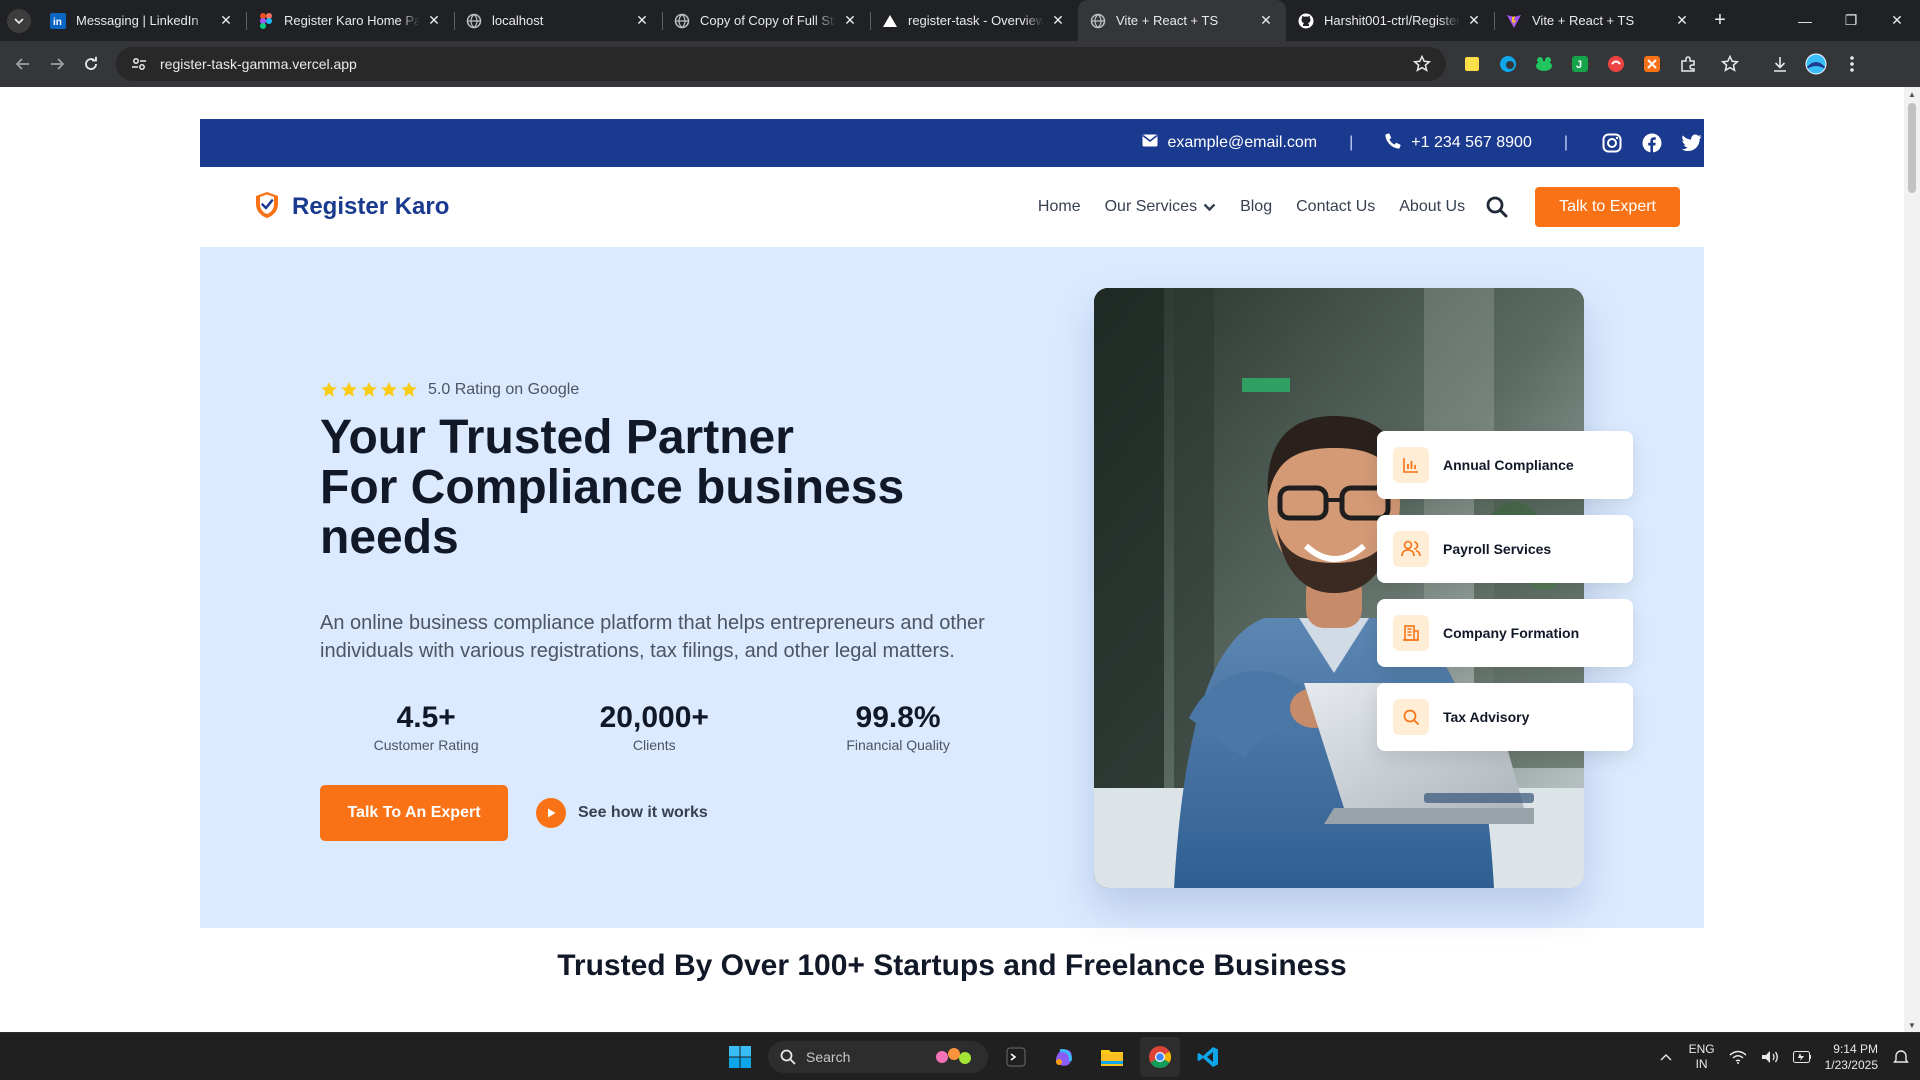  I want to click on page-scrollbar: ▲ ▼, so click(1912, 559).